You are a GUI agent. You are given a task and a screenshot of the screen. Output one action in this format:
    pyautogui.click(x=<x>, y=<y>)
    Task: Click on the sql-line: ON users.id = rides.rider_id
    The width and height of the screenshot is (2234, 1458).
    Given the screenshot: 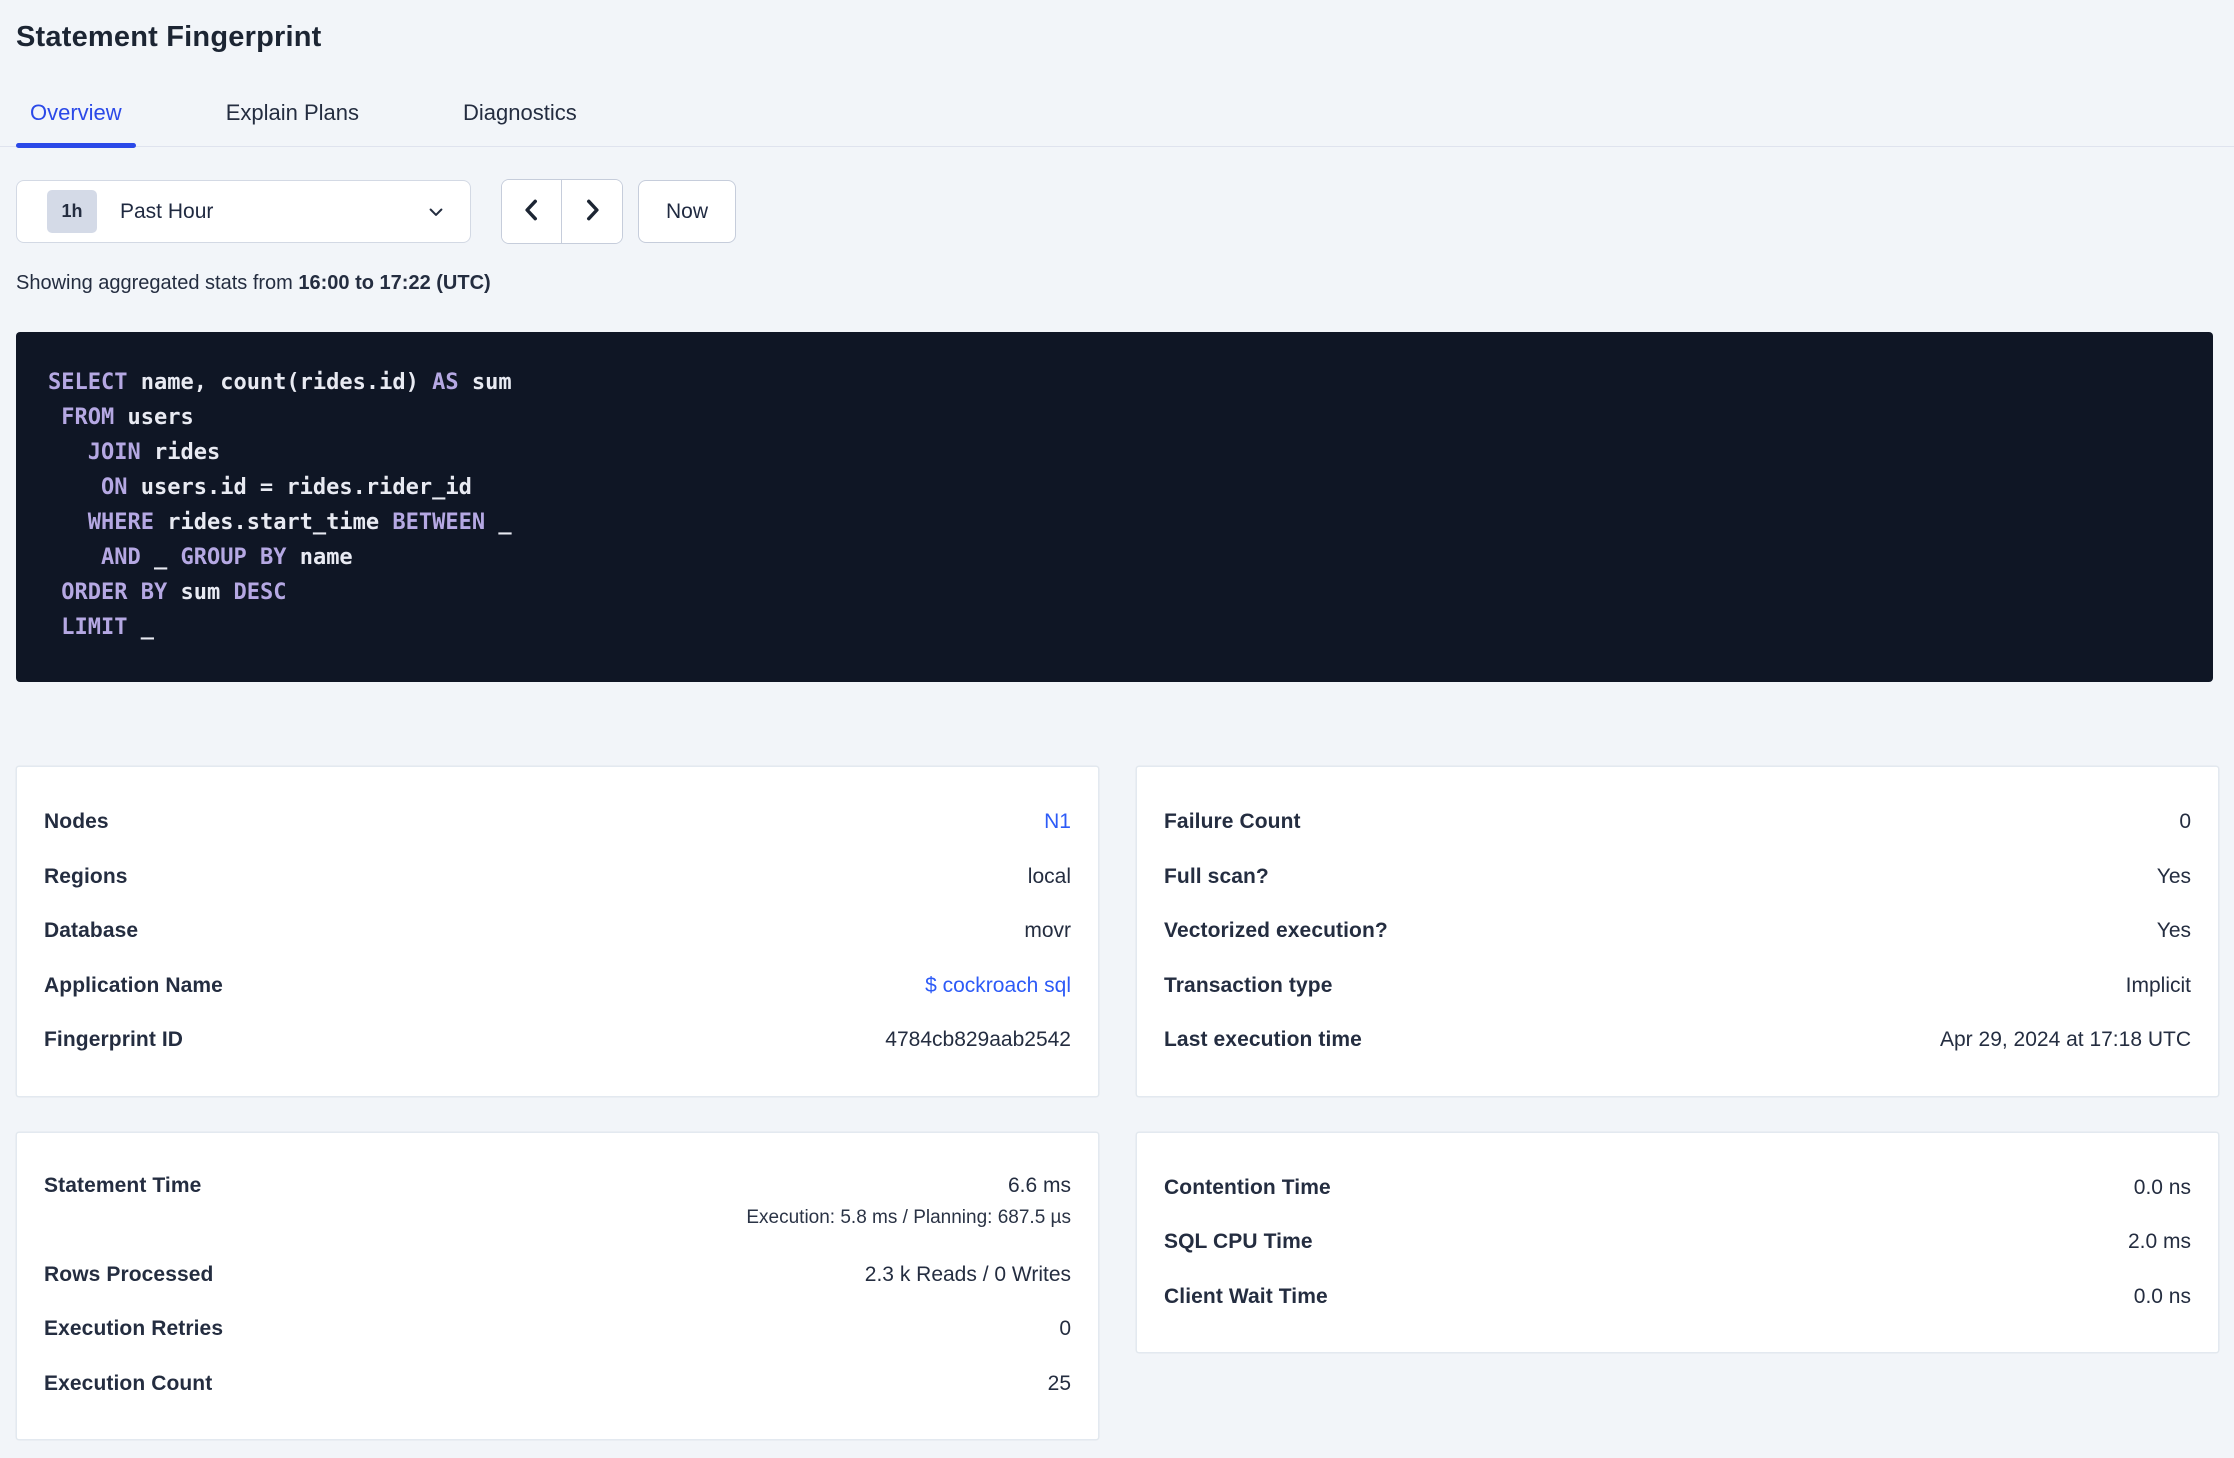 What is the action you would take?
    pyautogui.click(x=1114, y=487)
    